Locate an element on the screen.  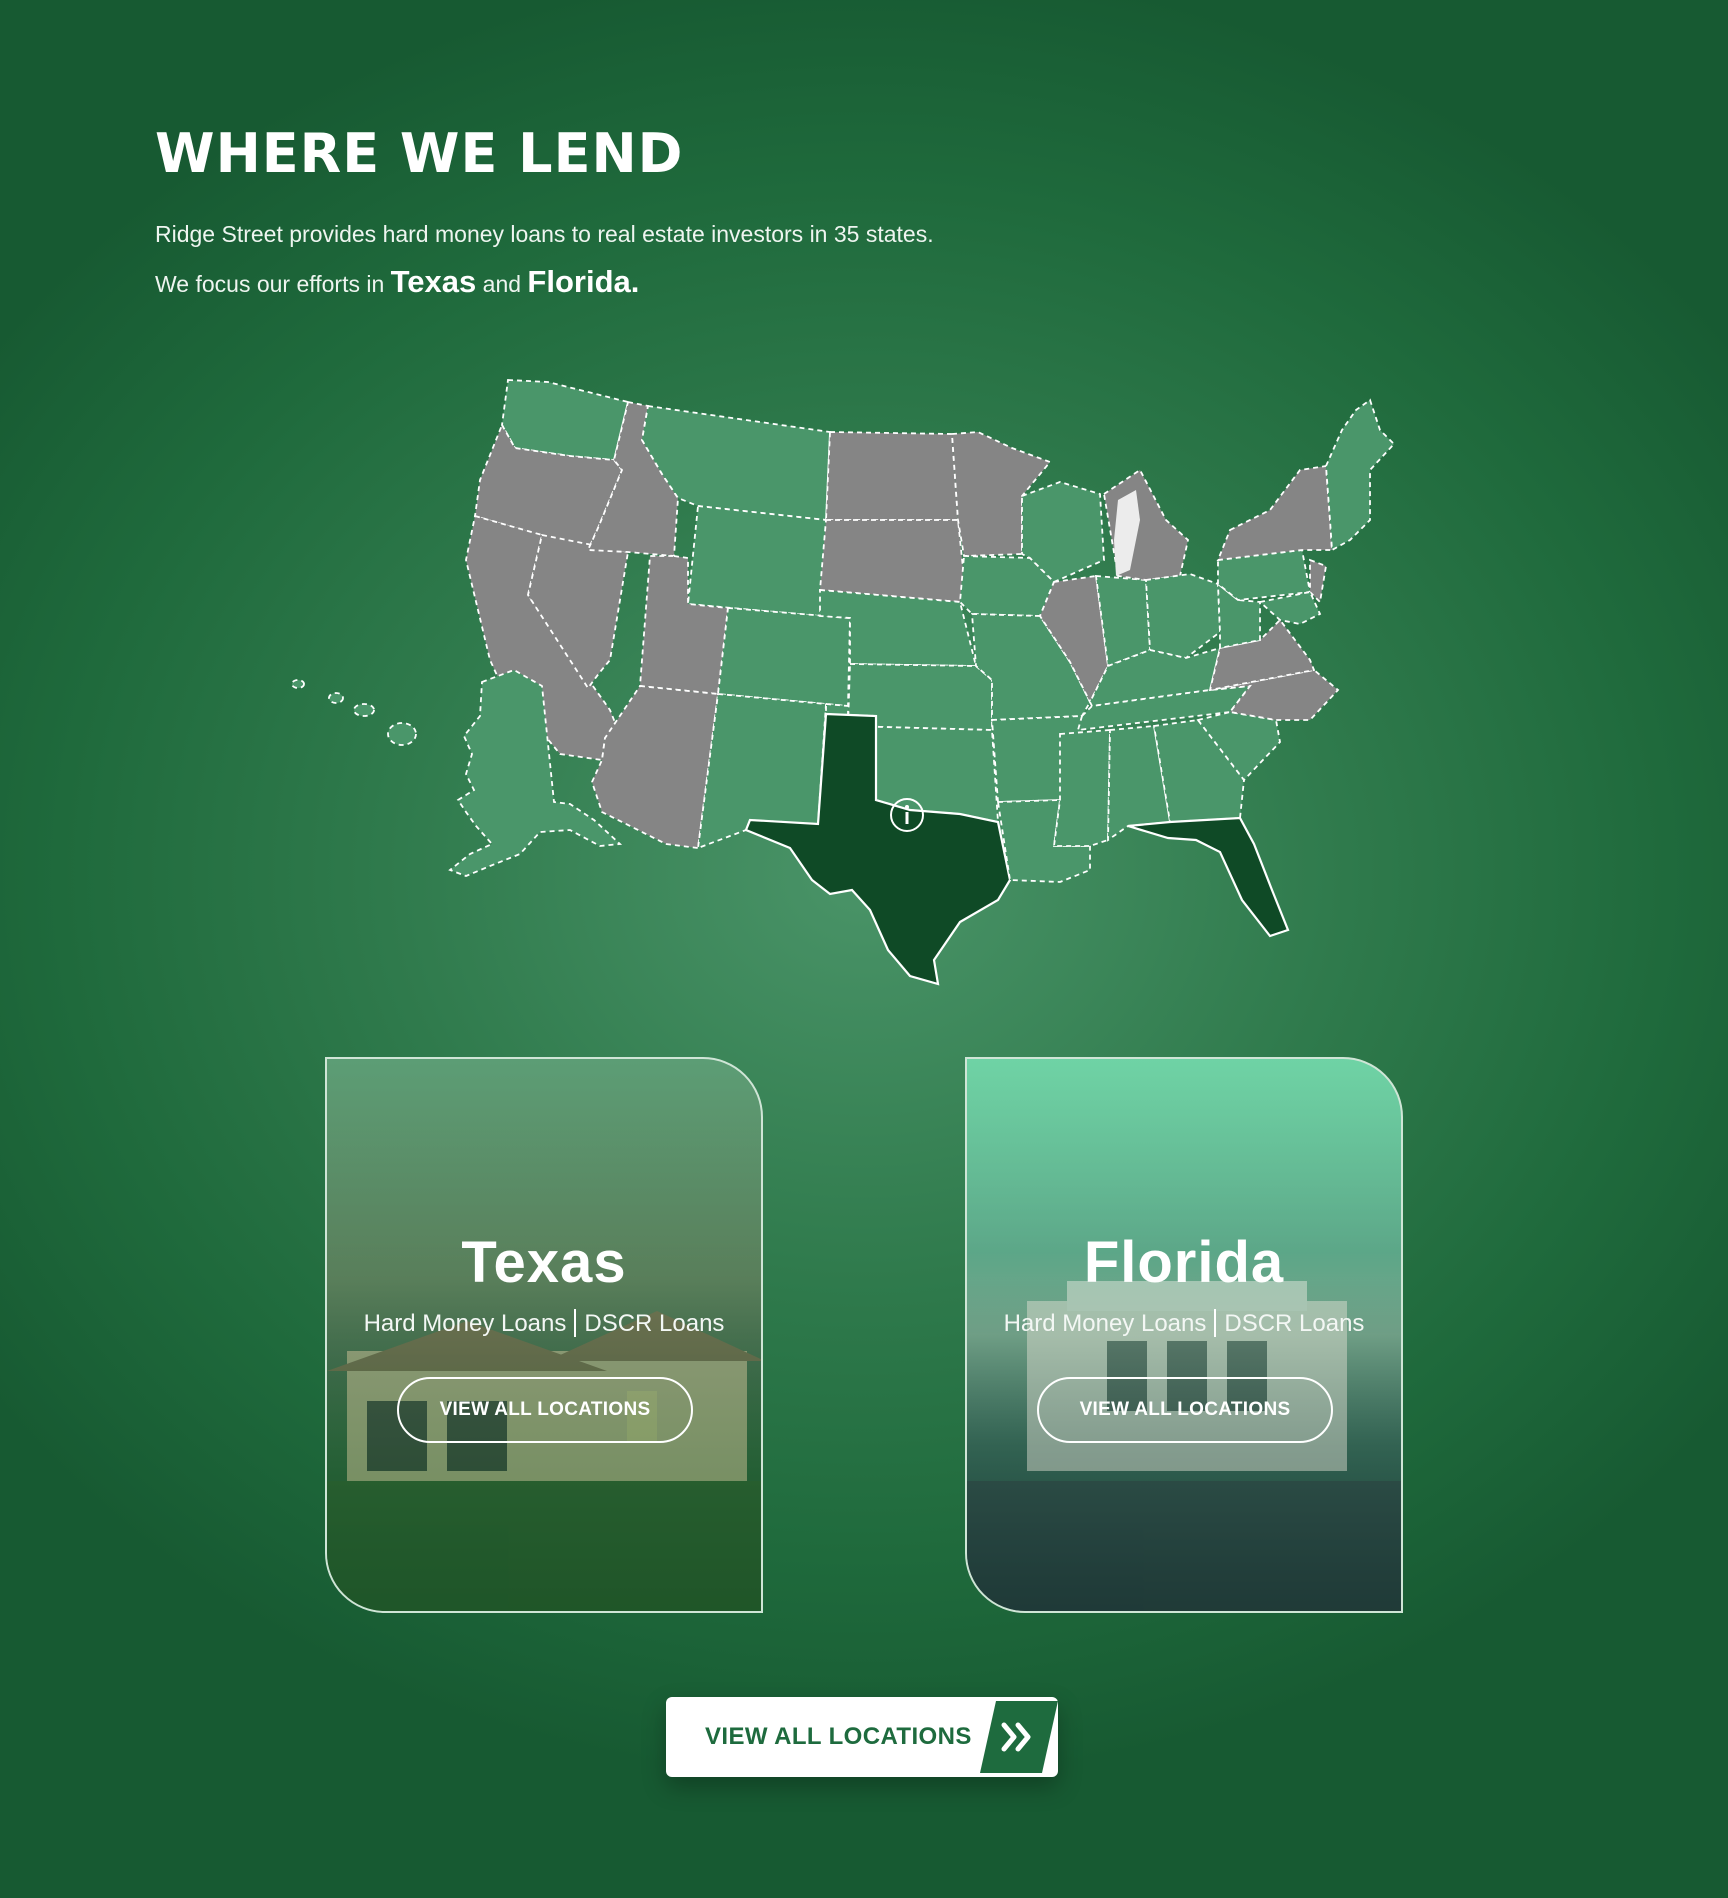
florida-loan-type-1: Hard Money Loans is located at coordinates (1105, 1323).